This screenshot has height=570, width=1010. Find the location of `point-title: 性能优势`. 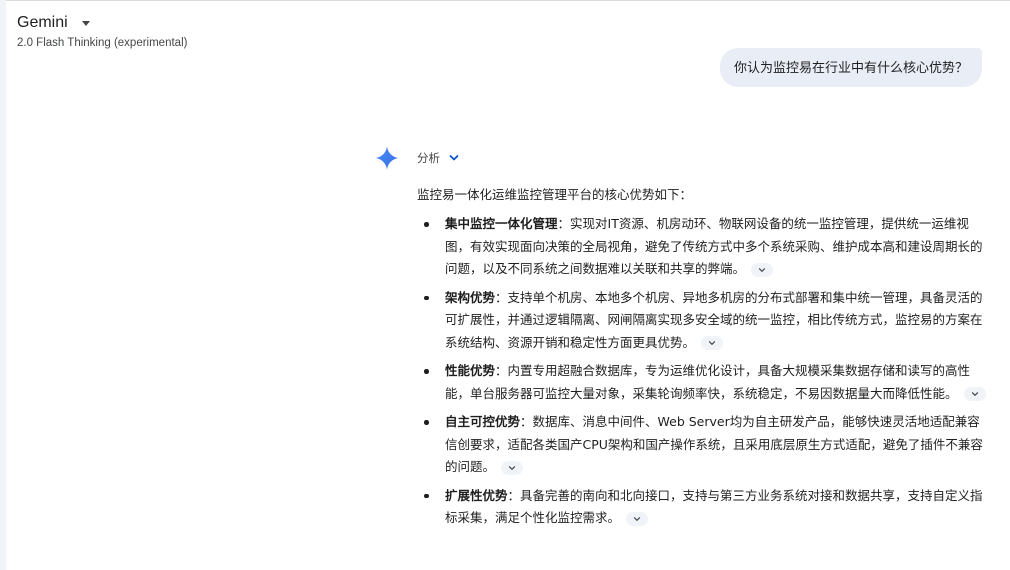

point-title: 性能优势 is located at coordinates (470, 370).